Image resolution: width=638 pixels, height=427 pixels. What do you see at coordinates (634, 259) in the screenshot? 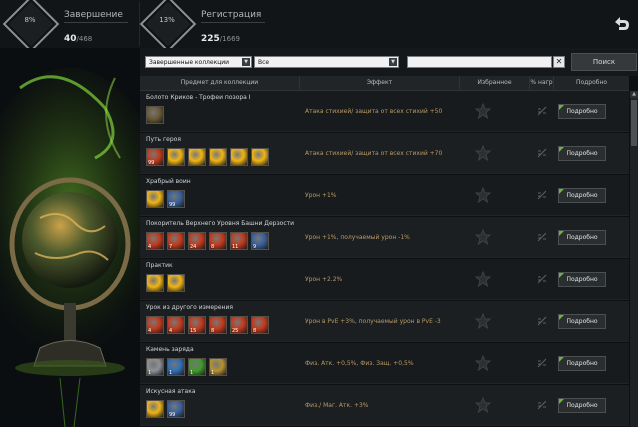
I see `scrollbar: ▲` at bounding box center [634, 259].